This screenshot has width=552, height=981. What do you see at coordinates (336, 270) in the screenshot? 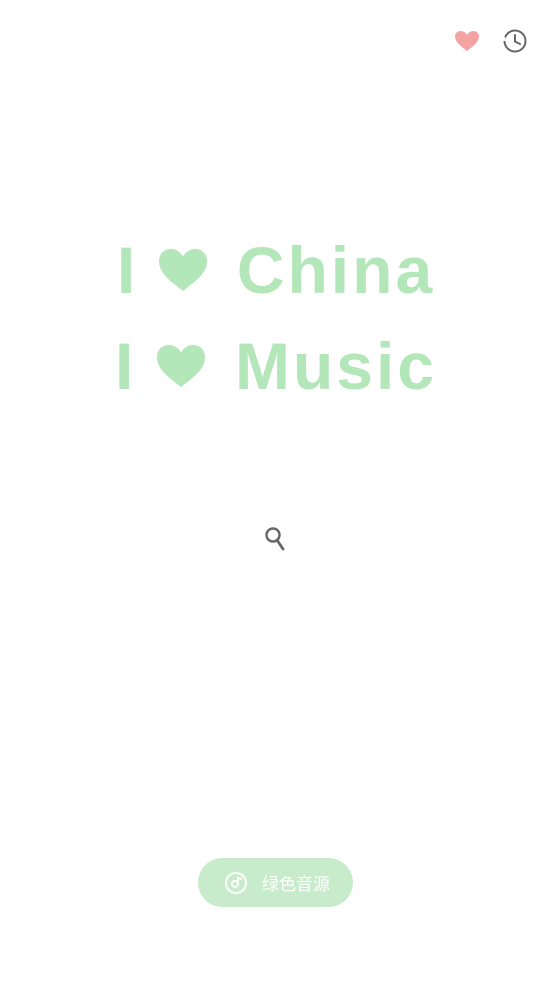
I see `slogan-word: China` at bounding box center [336, 270].